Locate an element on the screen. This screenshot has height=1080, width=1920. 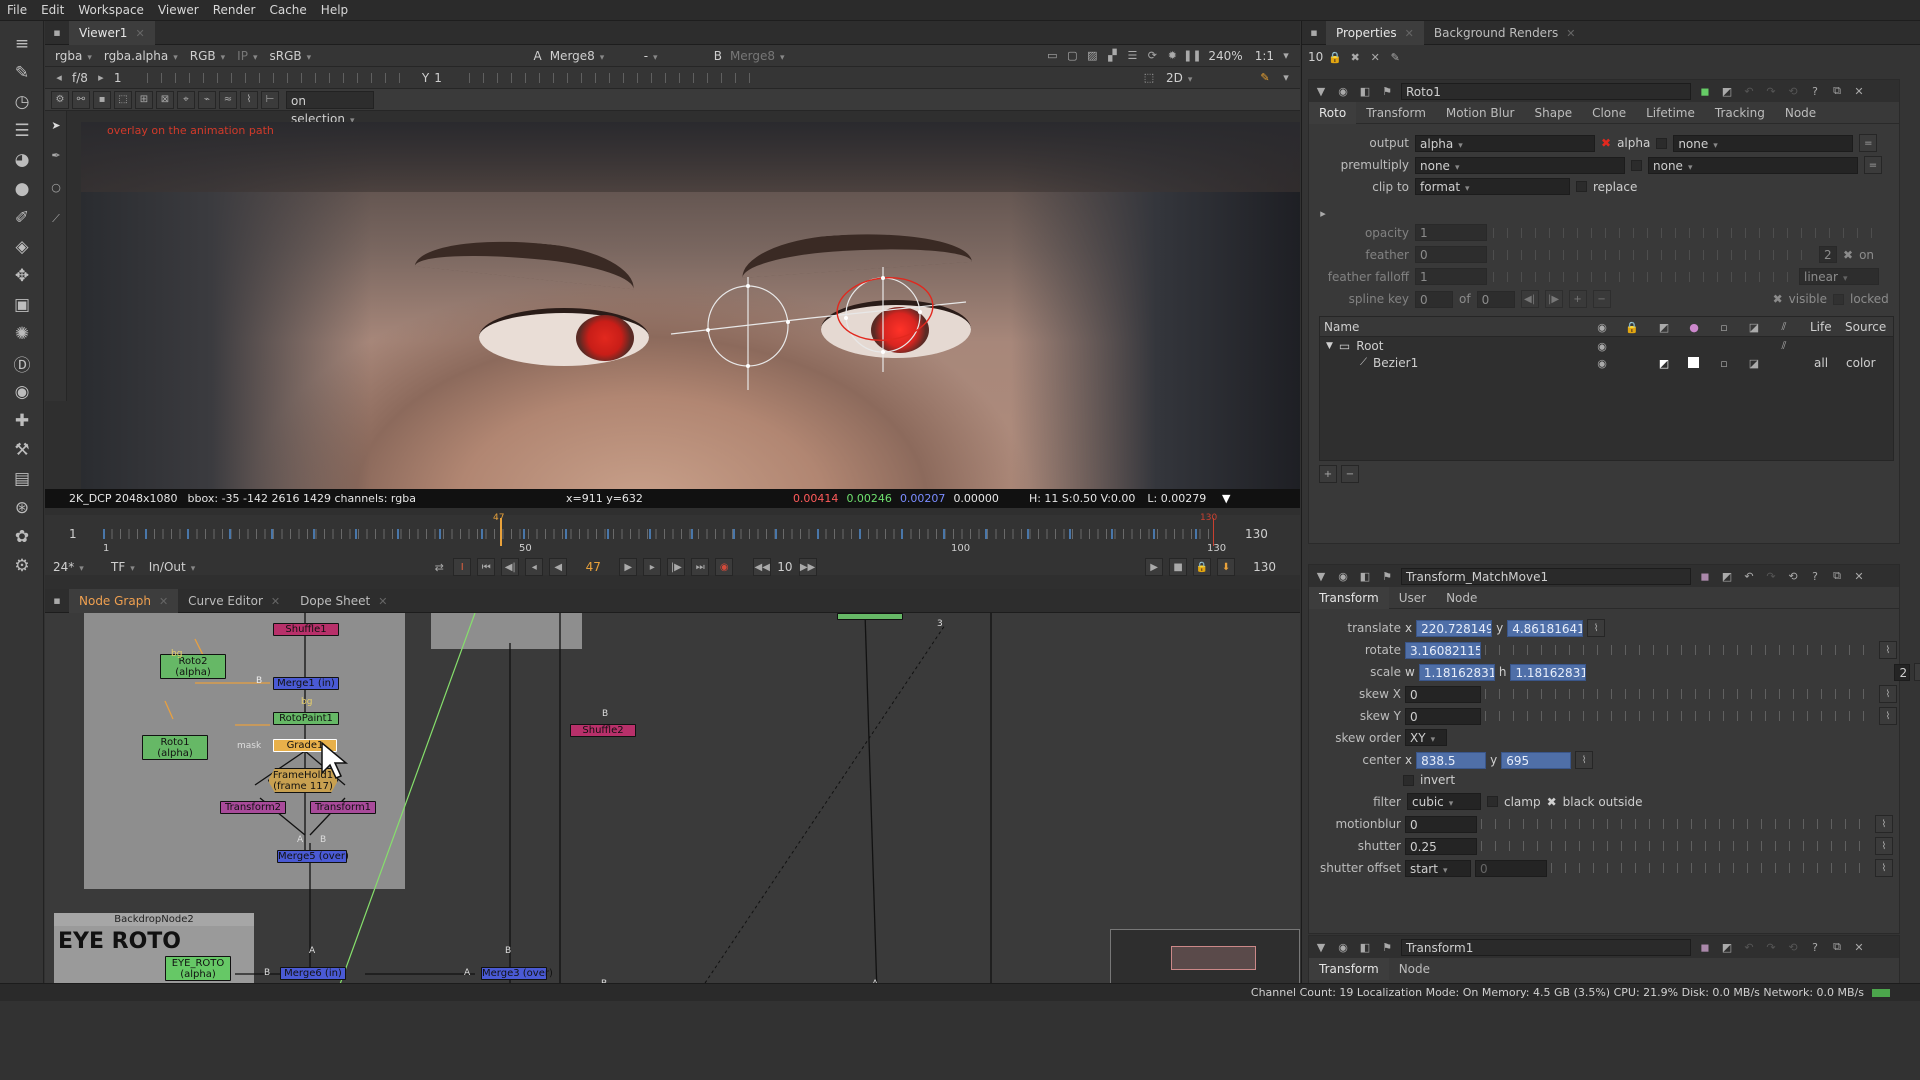
eye-icon: ◉ is located at coordinates (1602, 363).